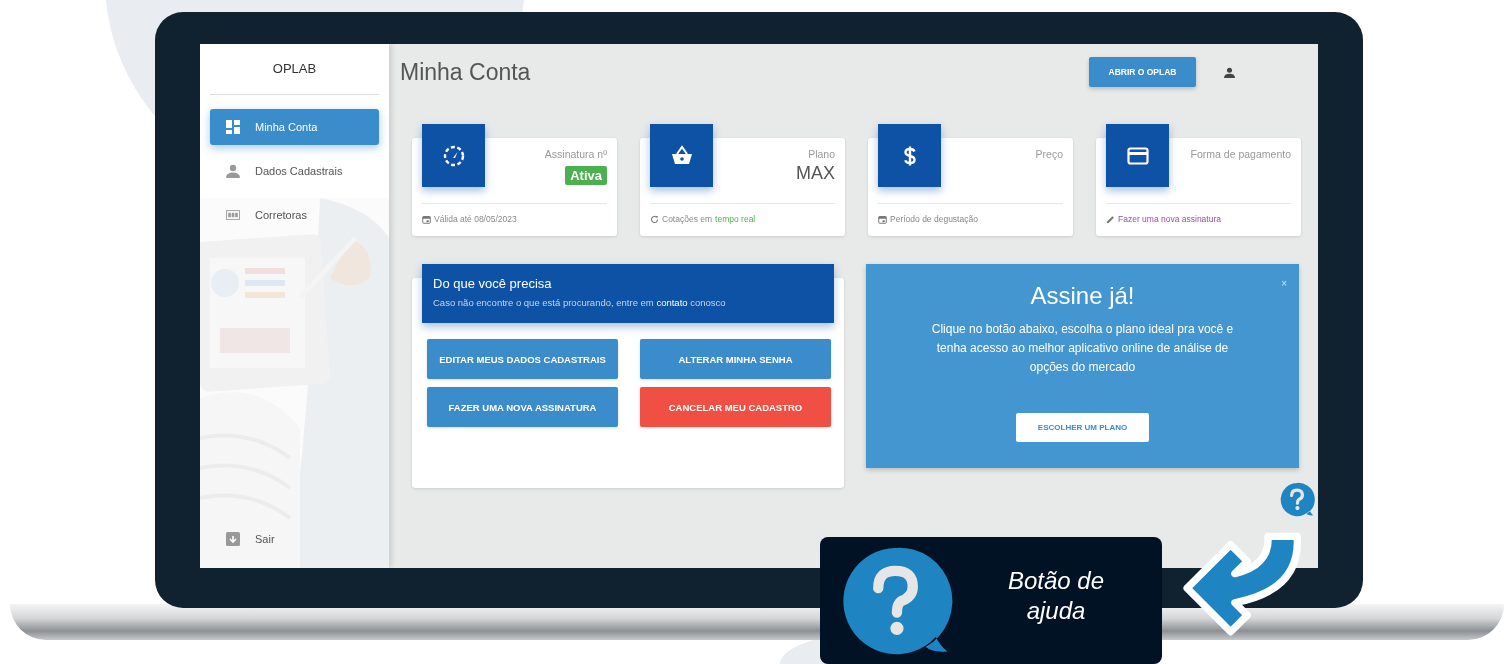 The width and height of the screenshot is (1504, 664). What do you see at coordinates (233, 171) in the screenshot?
I see `person-icon` at bounding box center [233, 171].